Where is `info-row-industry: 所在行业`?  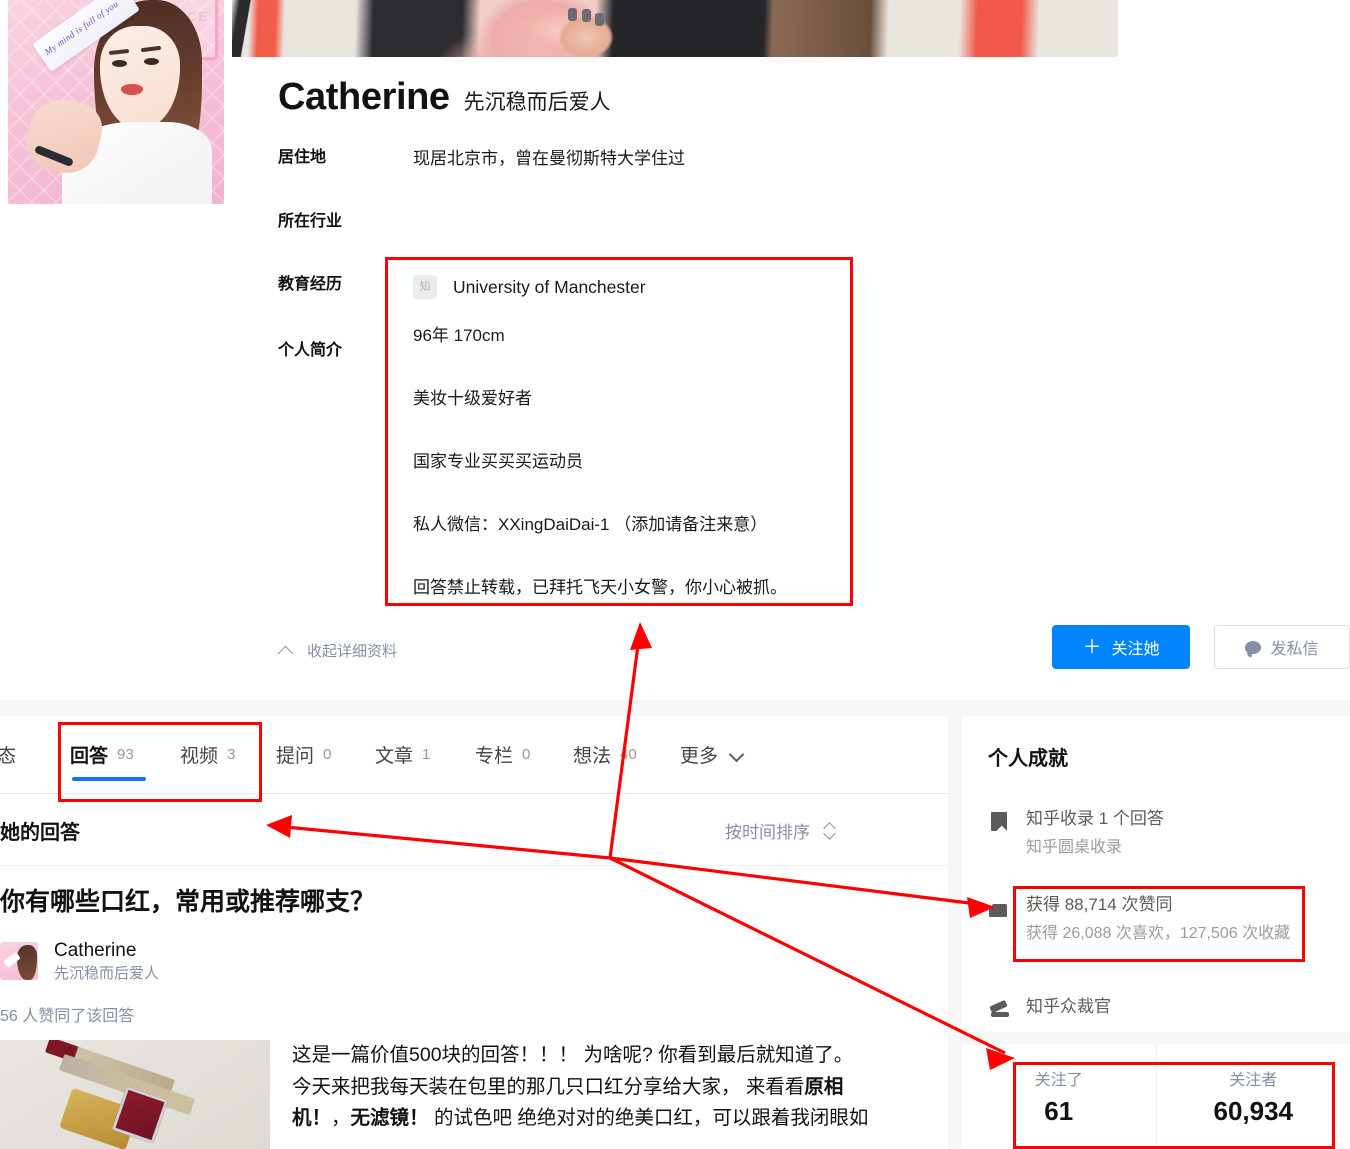 info-row-industry: 所在行业 is located at coordinates (718, 222).